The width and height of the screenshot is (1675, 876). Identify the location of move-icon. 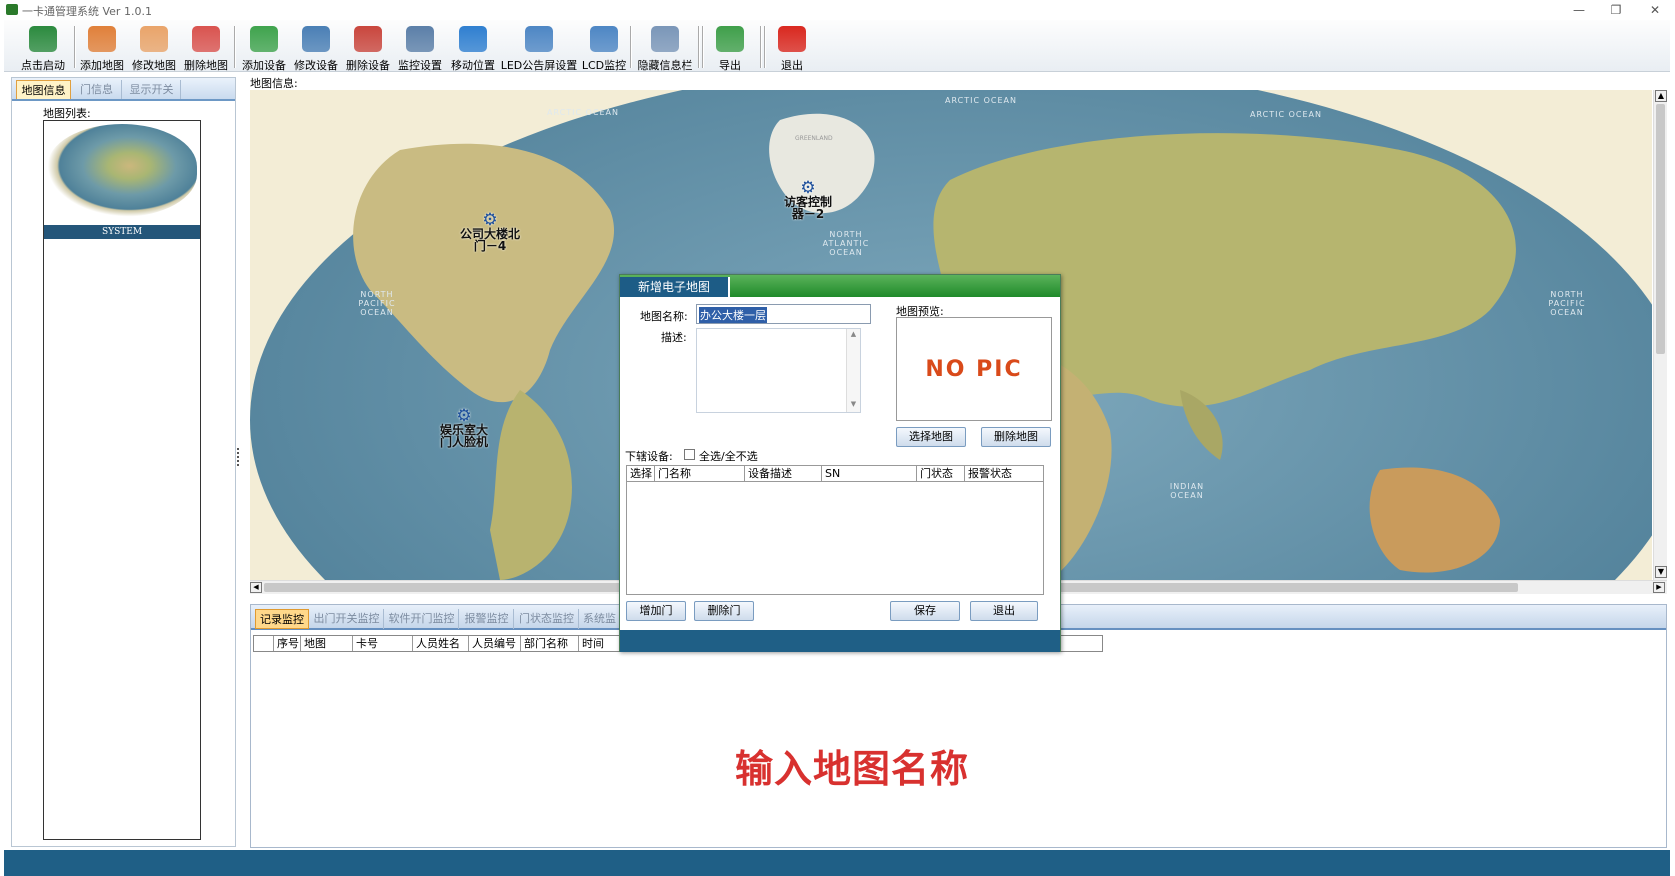
(473, 39).